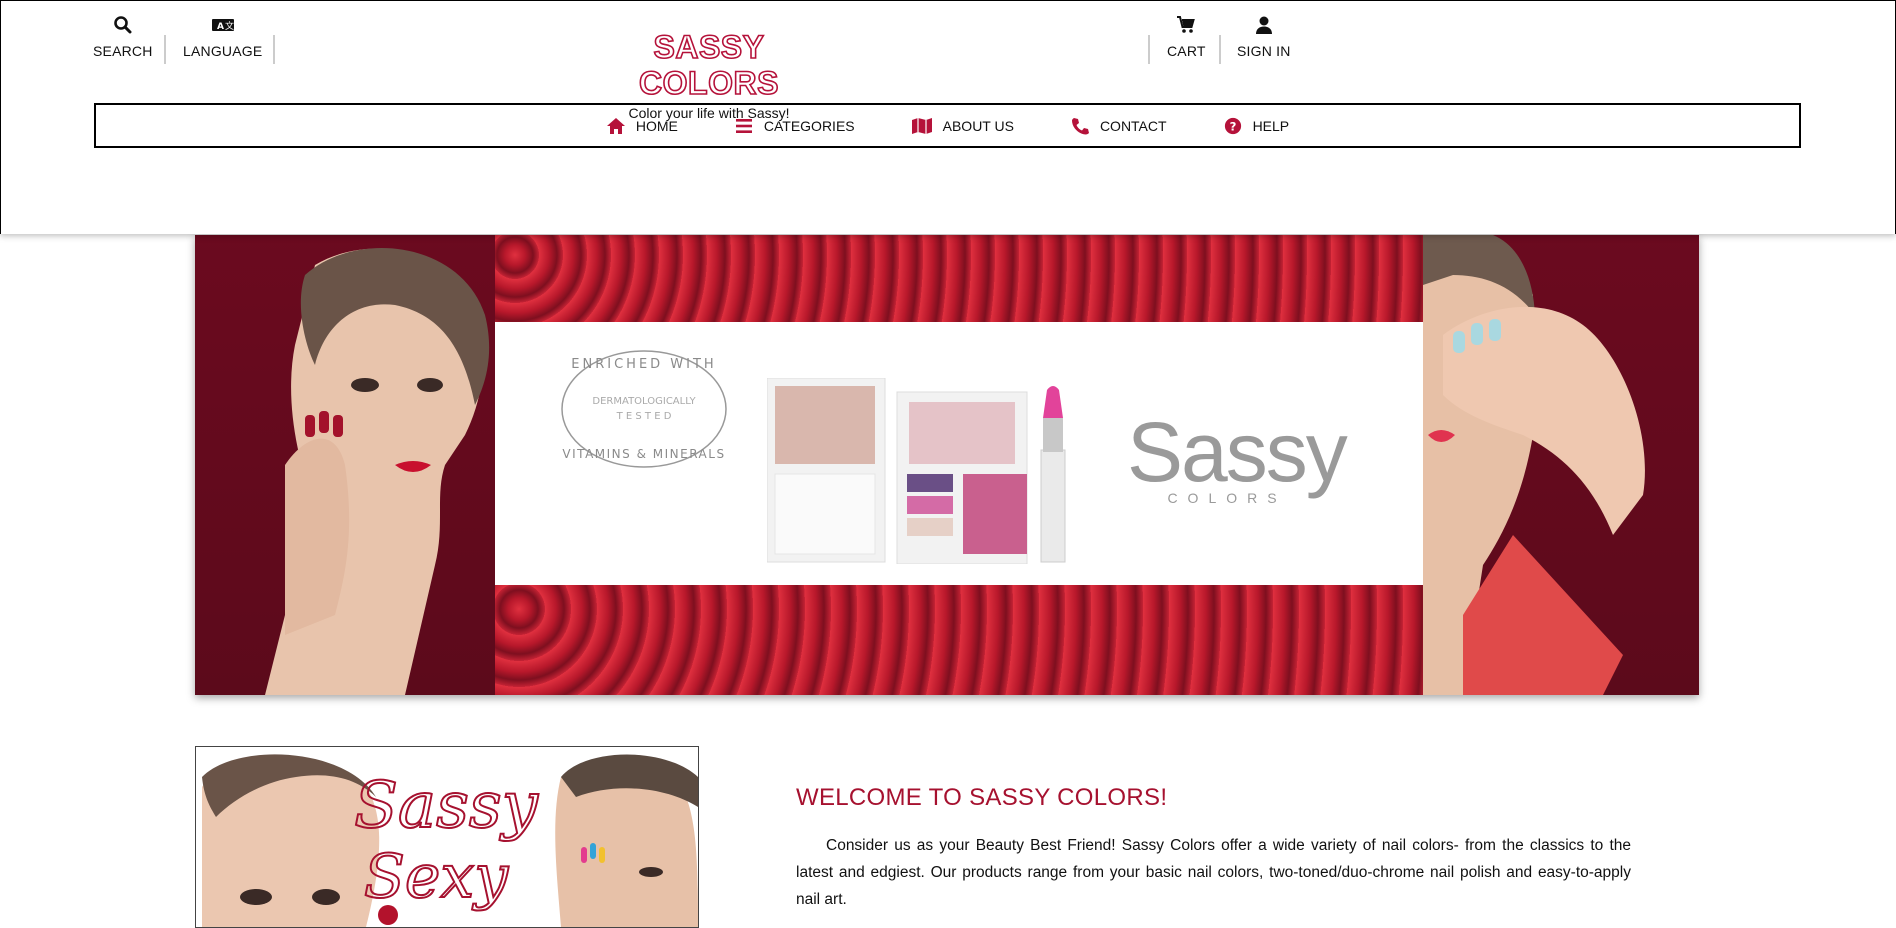  I want to click on main-nav: HOME CATEGORIES ABOUT US CONTACT ? HELP, so click(947, 125).